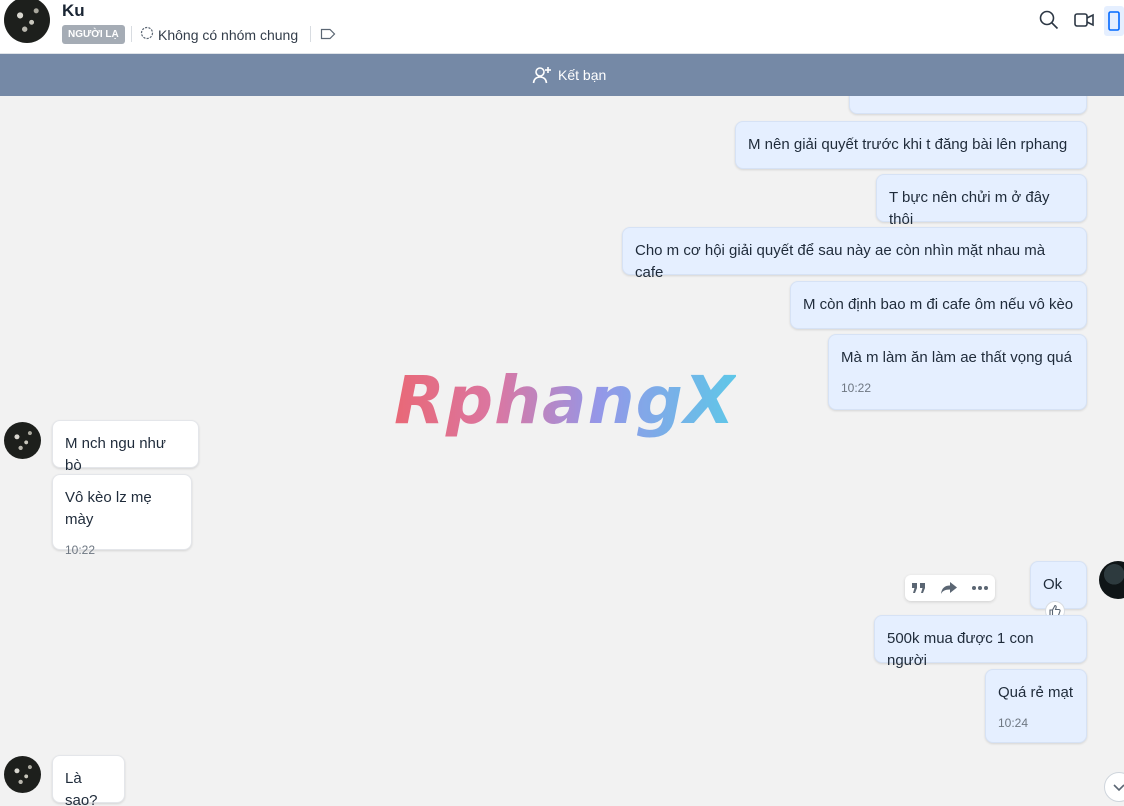 The height and width of the screenshot is (806, 1124). I want to click on contact-name: Ku, so click(73, 11).